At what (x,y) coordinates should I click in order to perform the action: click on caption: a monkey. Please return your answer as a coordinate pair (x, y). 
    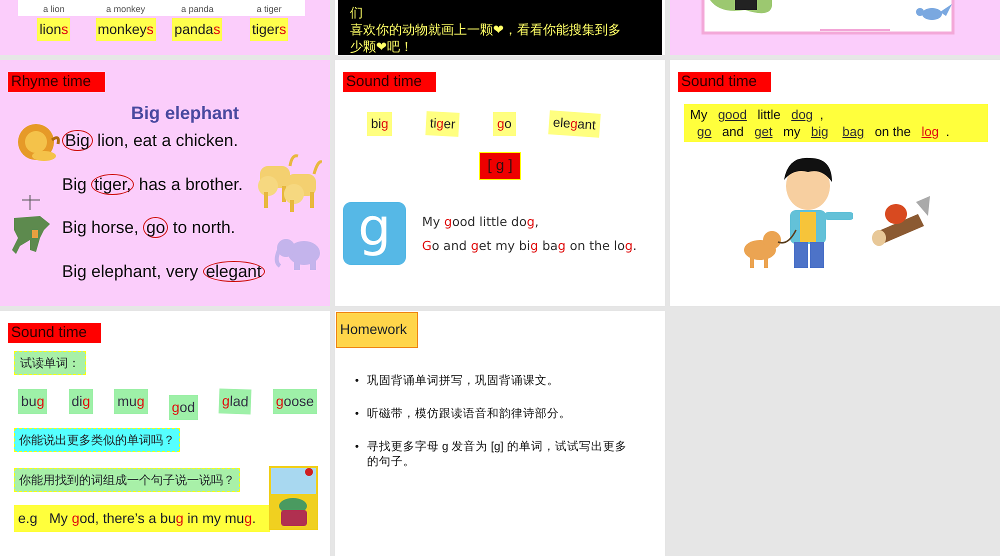
    Looking at the image, I should click on (125, 9).